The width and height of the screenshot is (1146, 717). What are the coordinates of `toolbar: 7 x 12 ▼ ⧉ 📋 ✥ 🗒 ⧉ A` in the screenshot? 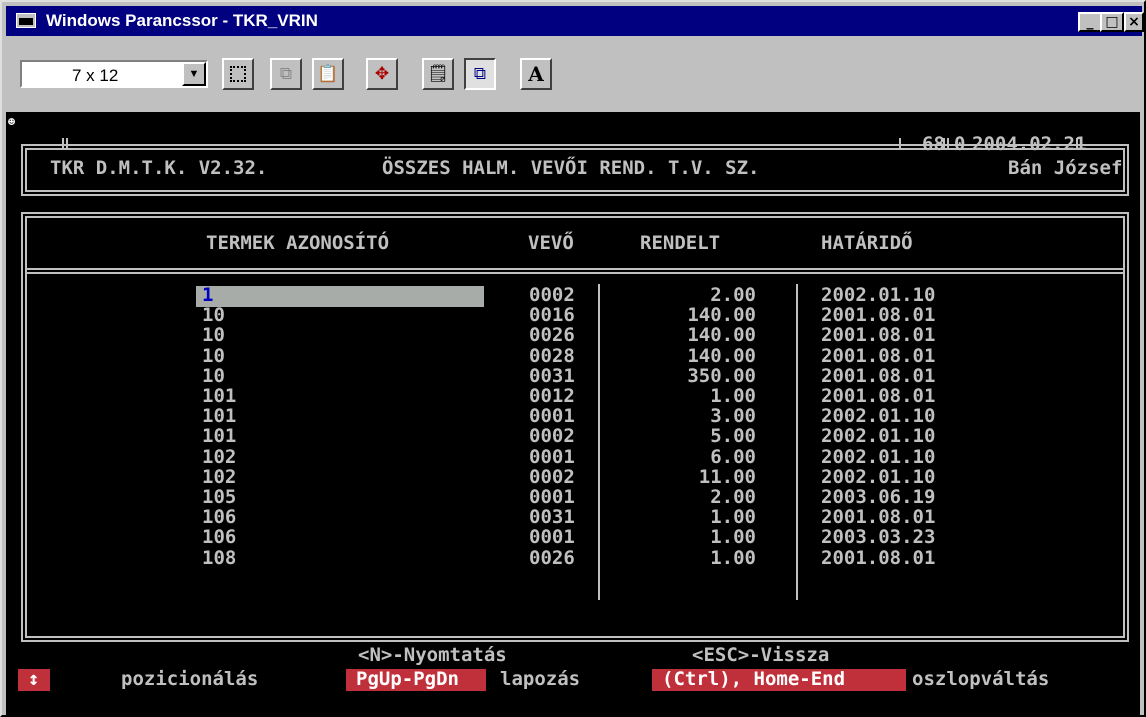 It's located at (574, 67).